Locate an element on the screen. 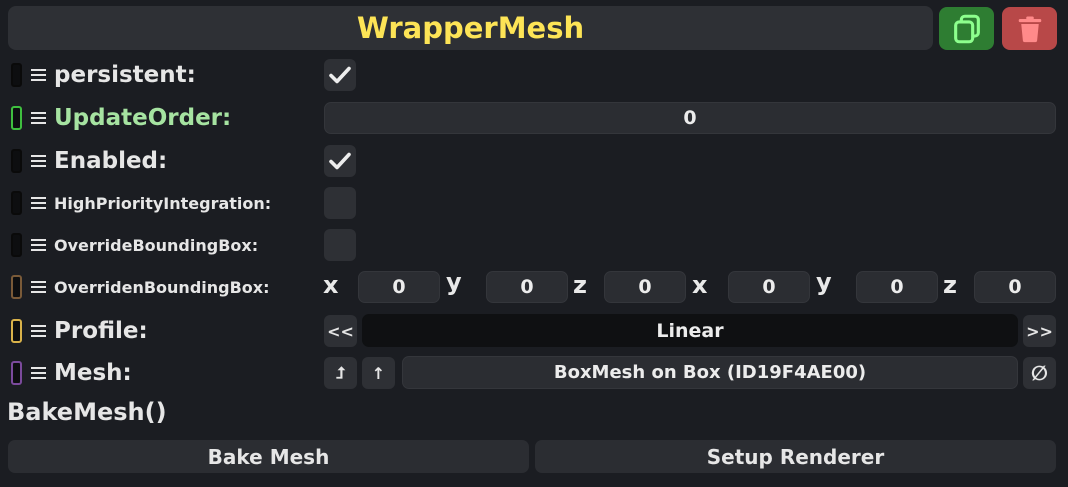  method-label: BakeMesh() is located at coordinates (87, 412).